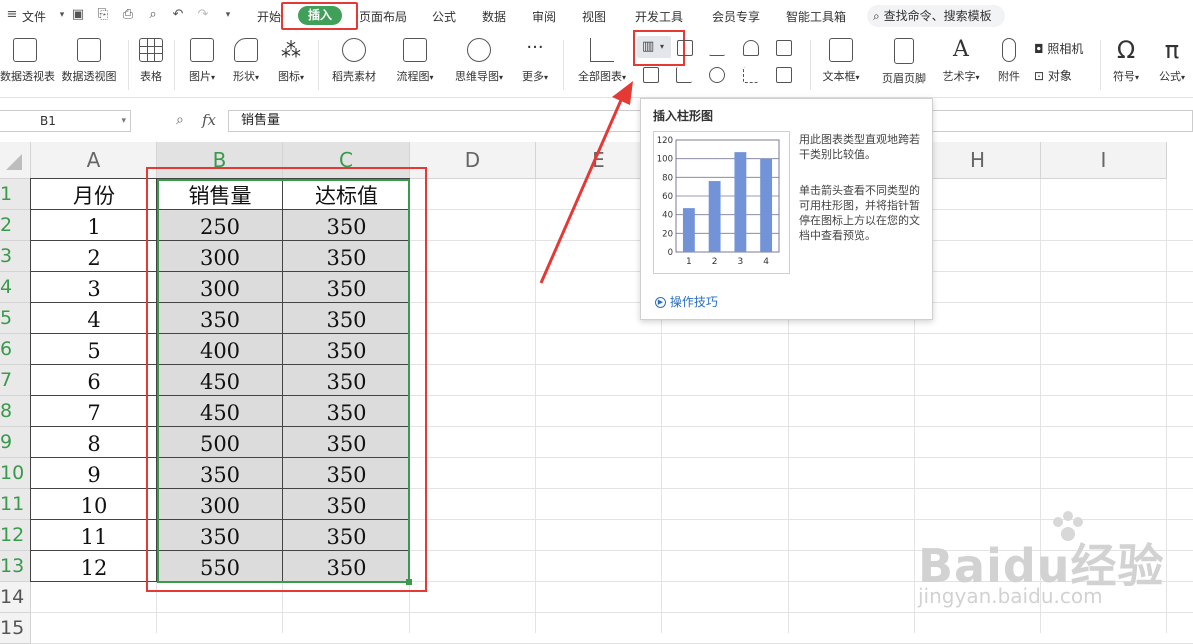 Image resolution: width=1193 pixels, height=644 pixels. I want to click on cell-a12: 11, so click(94, 535).